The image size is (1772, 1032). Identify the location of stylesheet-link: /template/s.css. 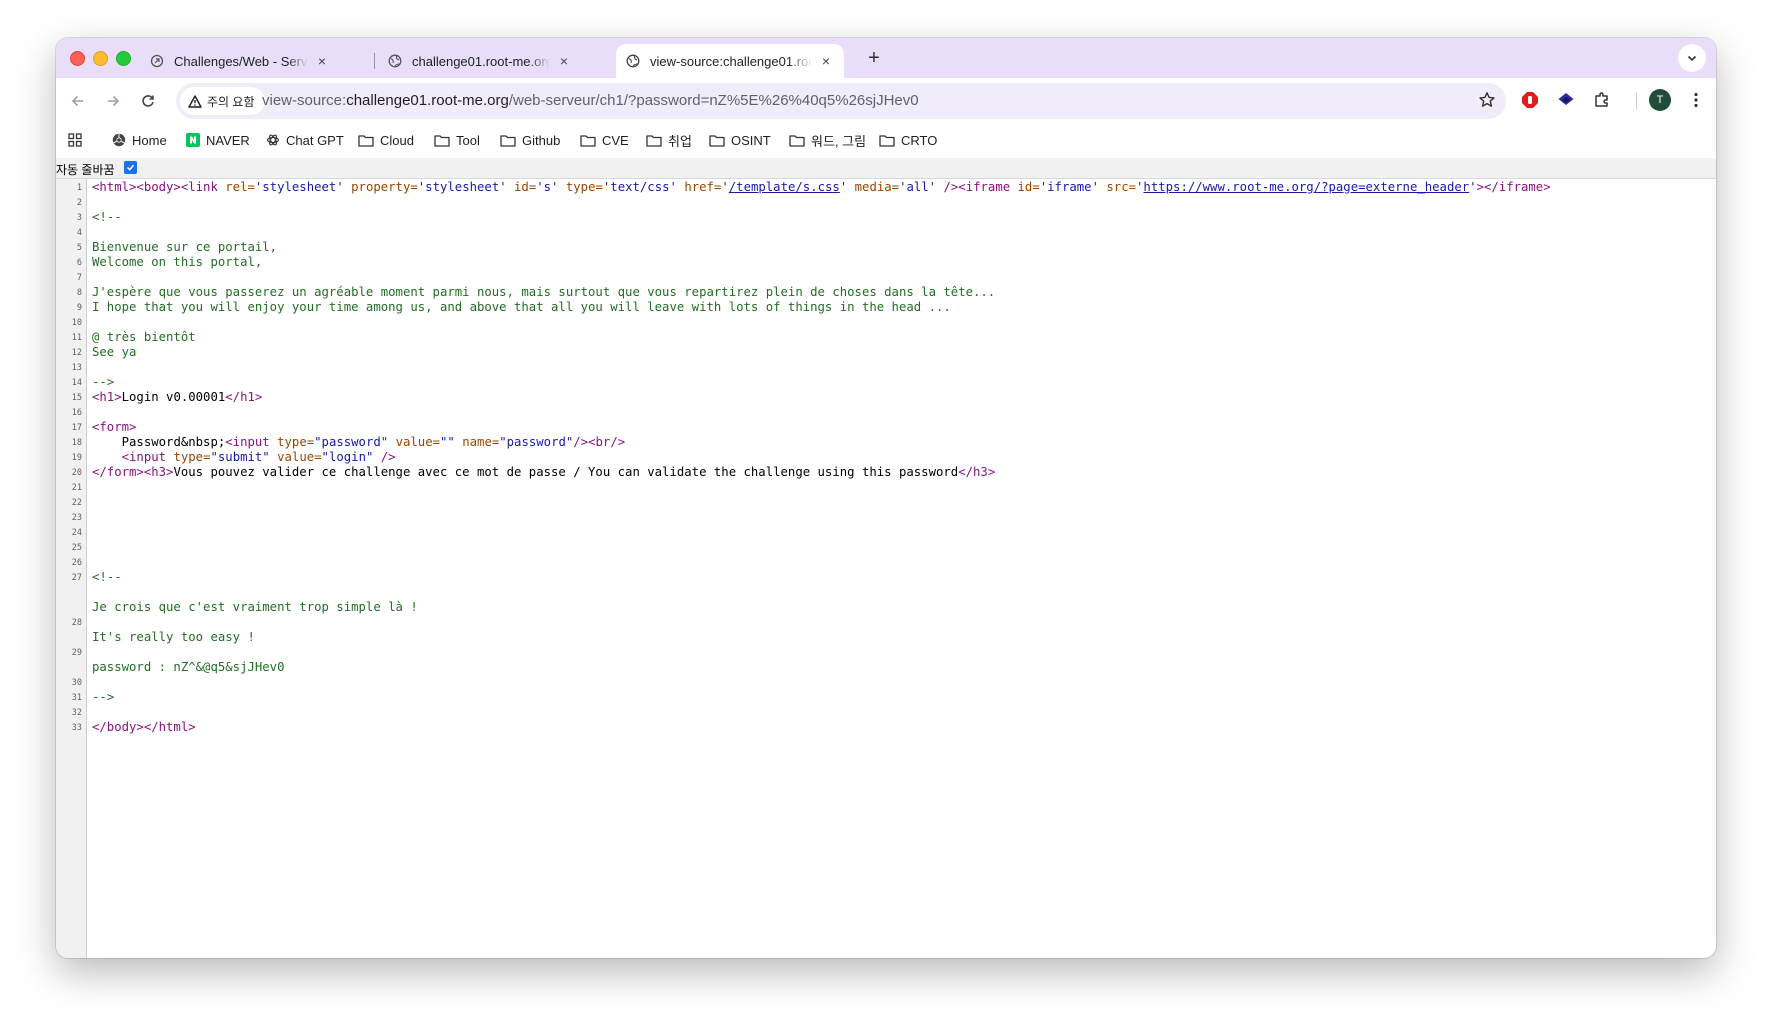
(784, 187).